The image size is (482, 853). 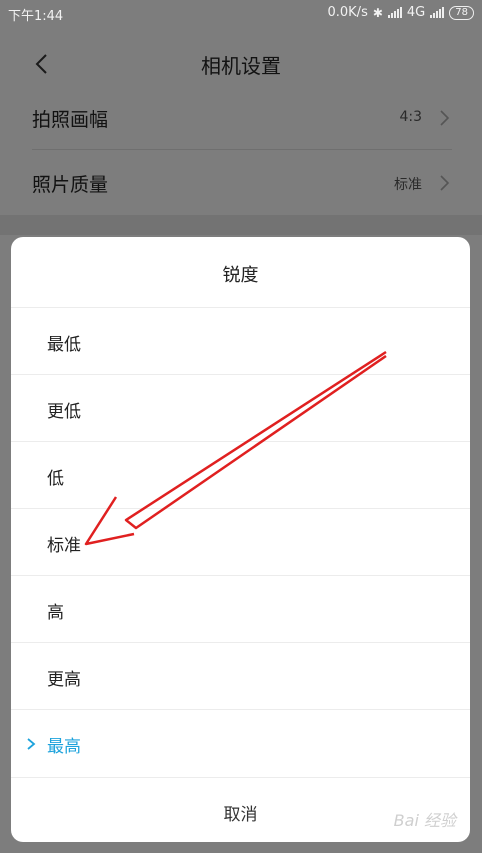 I want to click on setting-row-photo-quality: 照片质量 标准, so click(x=241, y=182).